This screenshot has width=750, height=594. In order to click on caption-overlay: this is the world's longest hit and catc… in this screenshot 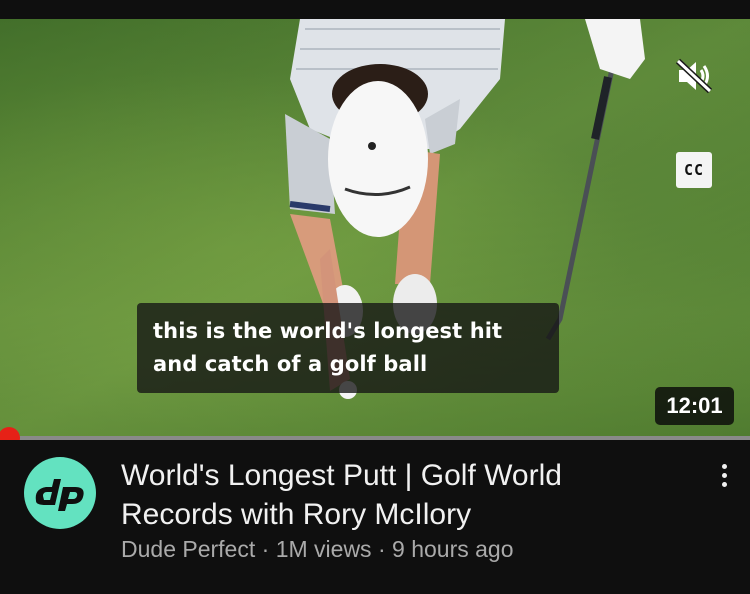, I will do `click(348, 348)`.